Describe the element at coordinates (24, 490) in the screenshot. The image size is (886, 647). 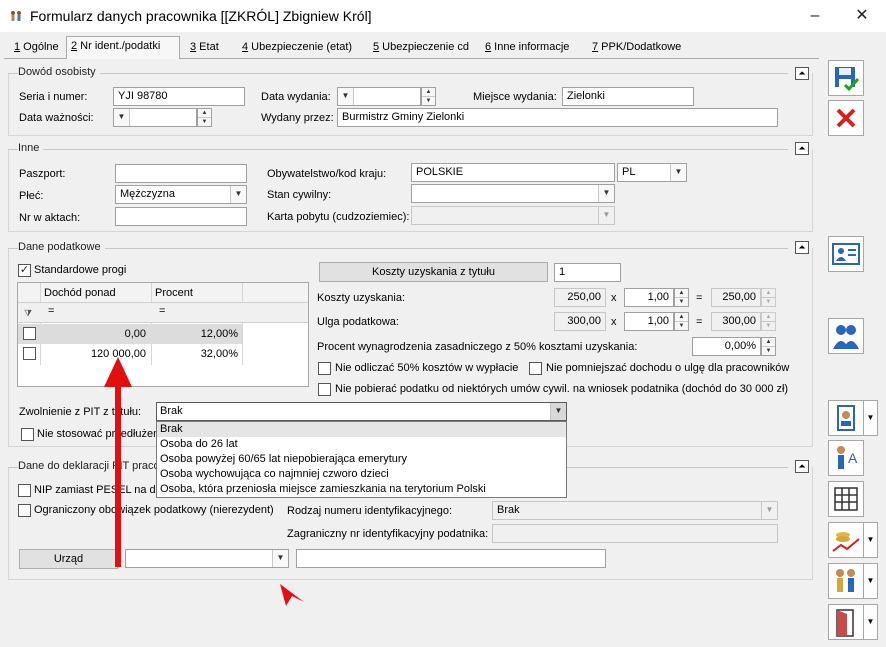
I see `nip-zamiast-pesel-checkbox` at that location.